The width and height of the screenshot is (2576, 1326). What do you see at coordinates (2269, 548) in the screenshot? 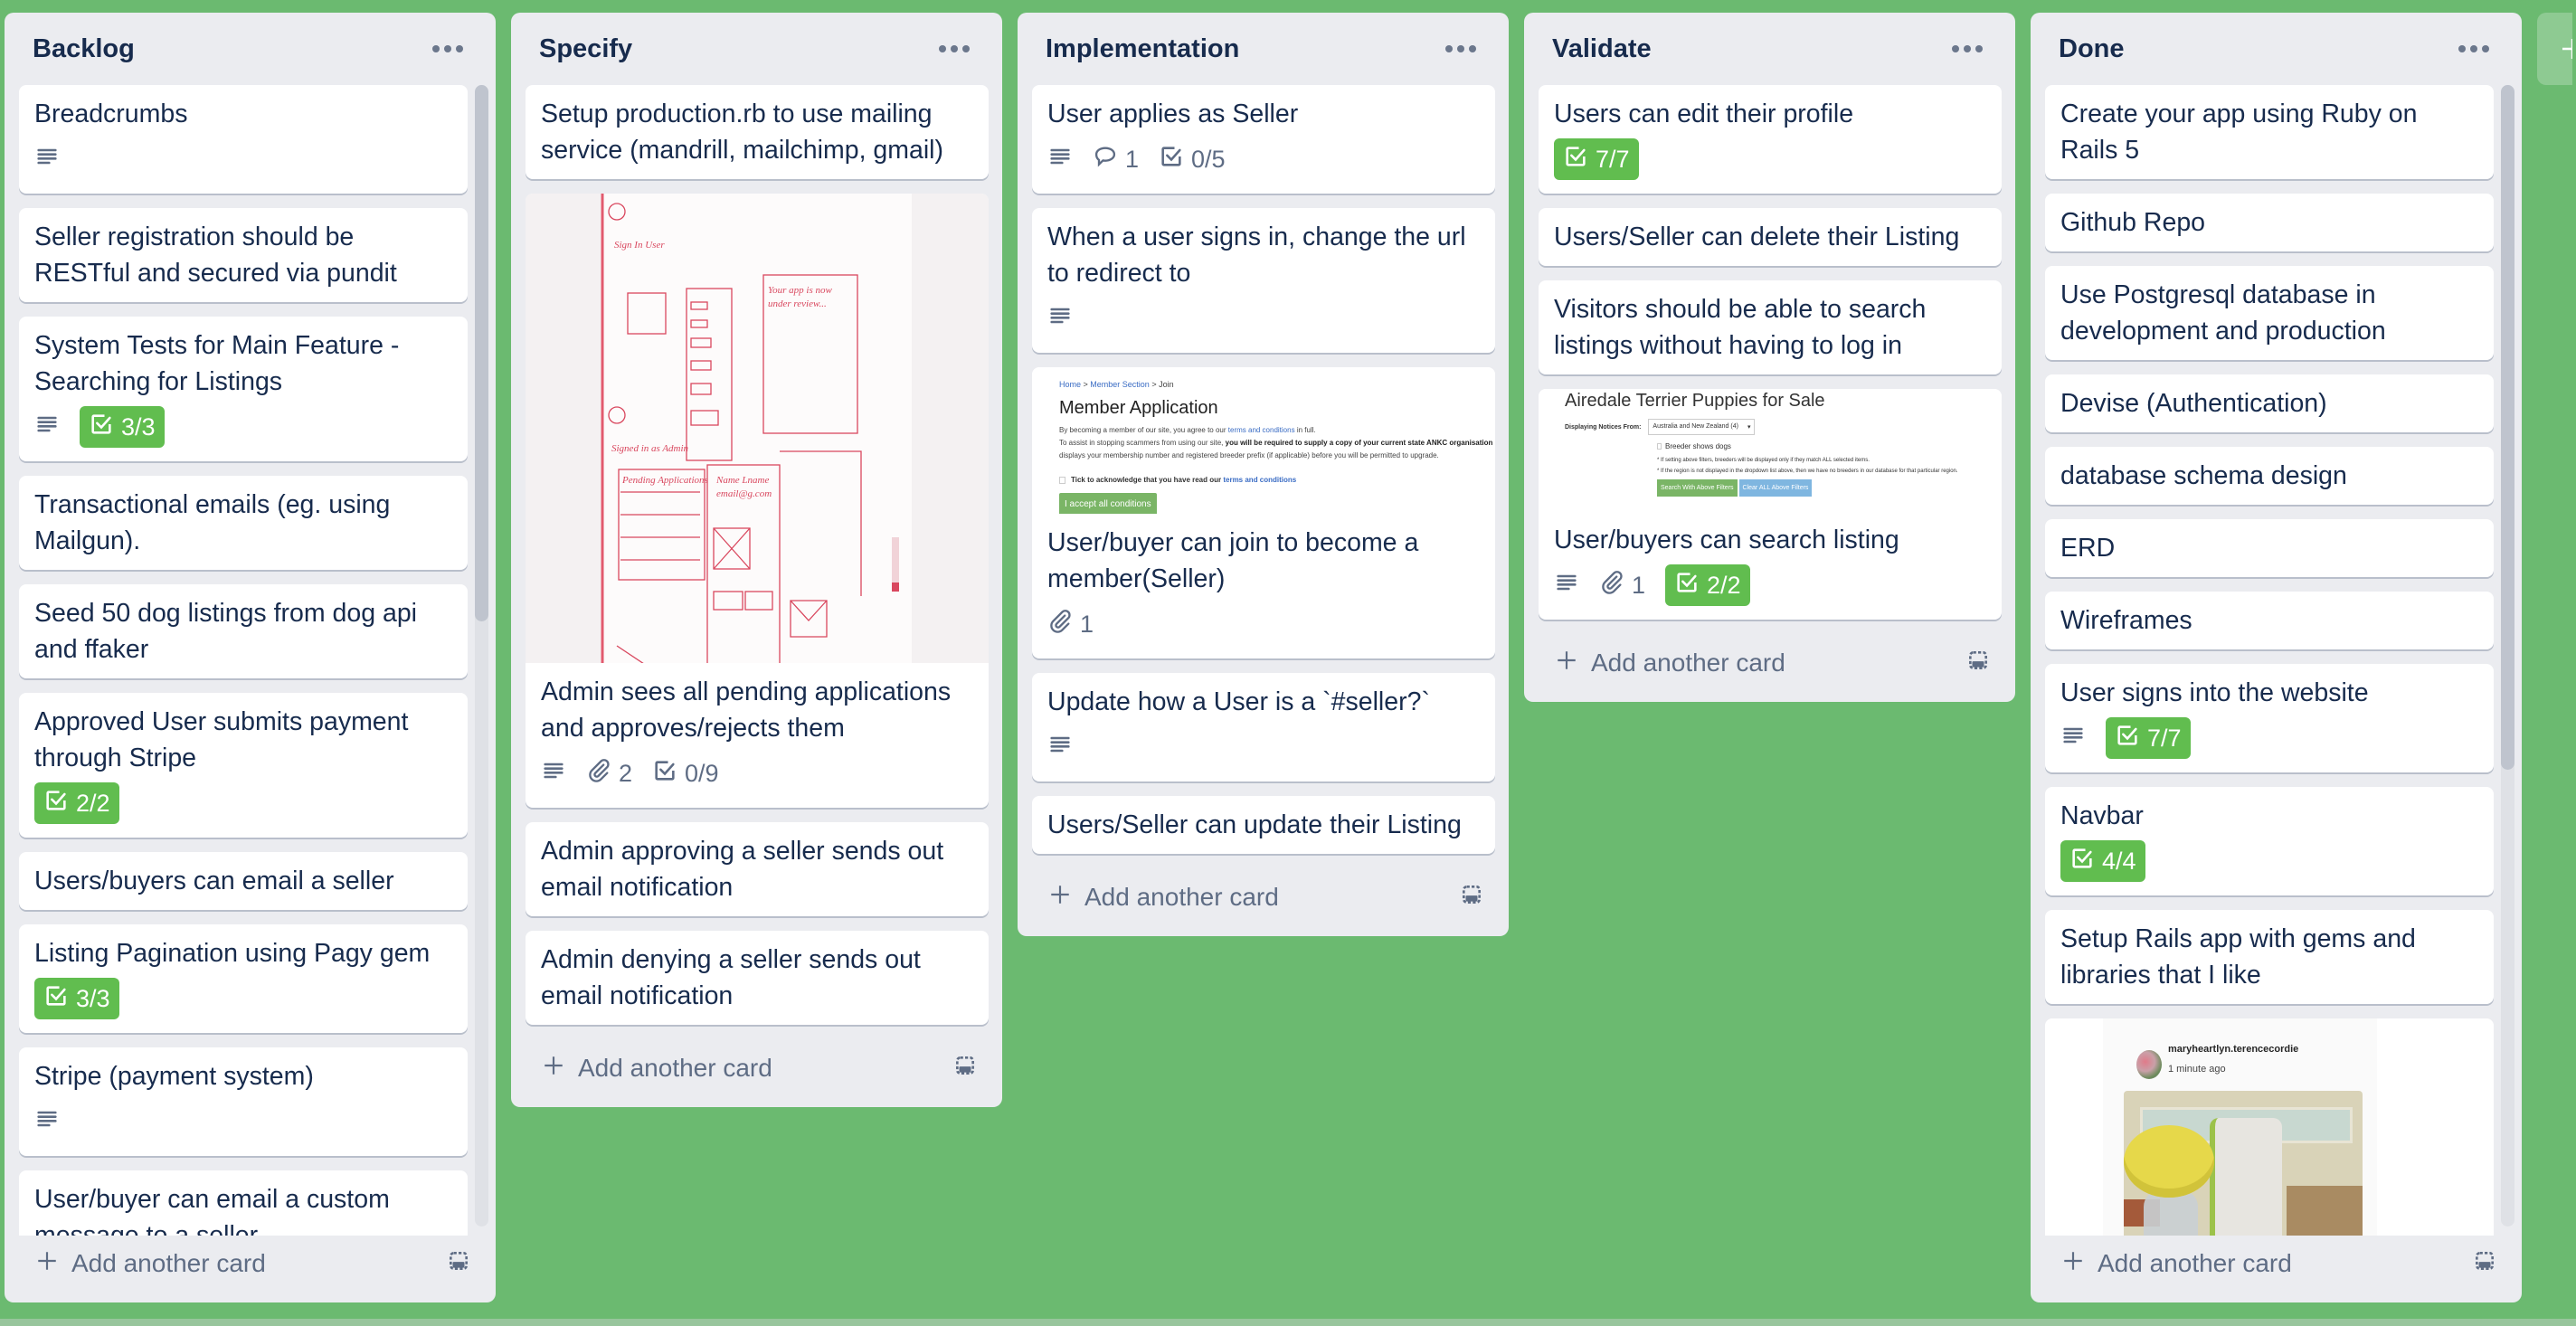
I see `card: ERD` at bounding box center [2269, 548].